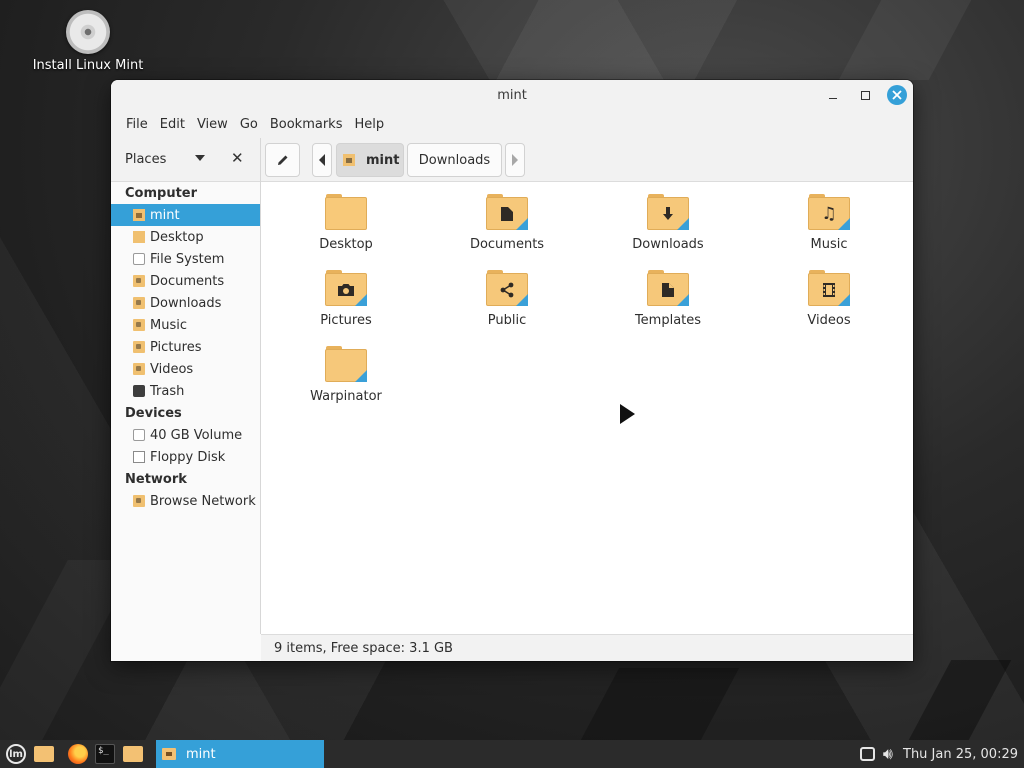 The image size is (1024, 768). What do you see at coordinates (249, 124) in the screenshot?
I see `menu-go: Go` at bounding box center [249, 124].